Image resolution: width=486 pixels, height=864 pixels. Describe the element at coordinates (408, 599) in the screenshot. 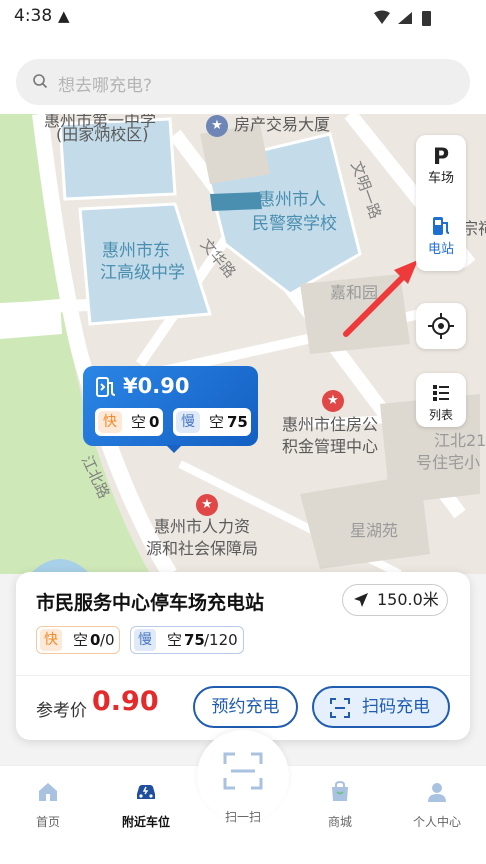

I see `distance-text: 150.0米` at that location.